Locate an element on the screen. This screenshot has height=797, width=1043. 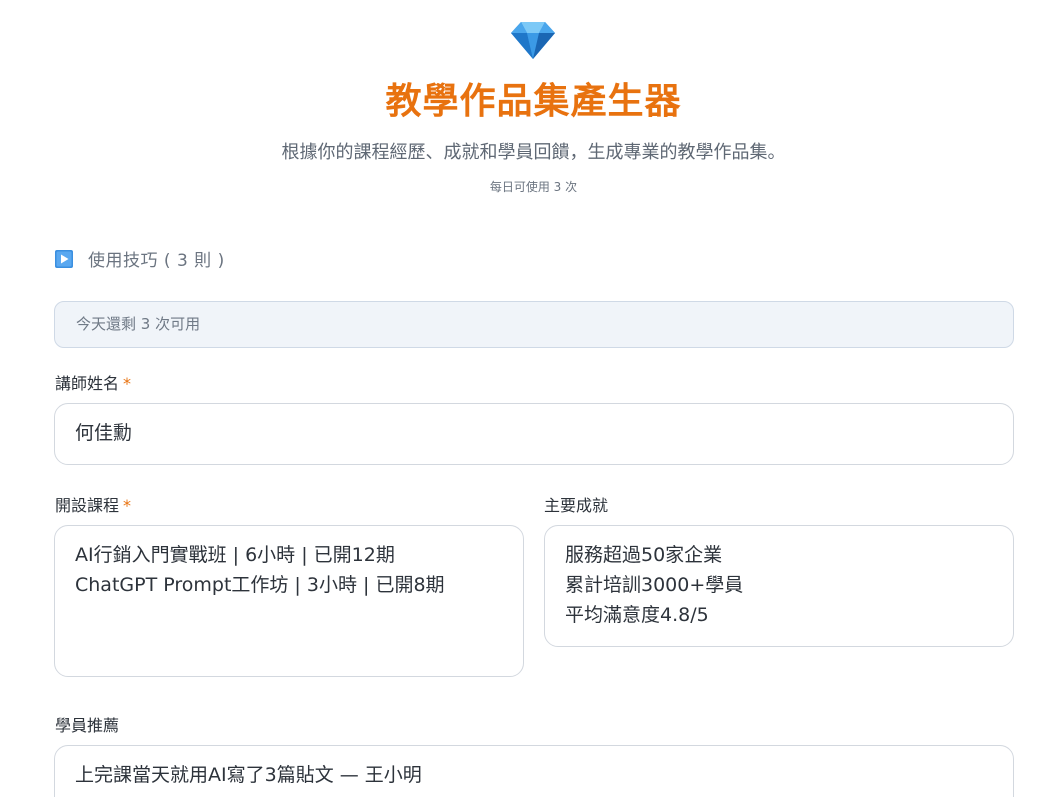
instructor-name-label: 講師姓名 * is located at coordinates (93, 382).